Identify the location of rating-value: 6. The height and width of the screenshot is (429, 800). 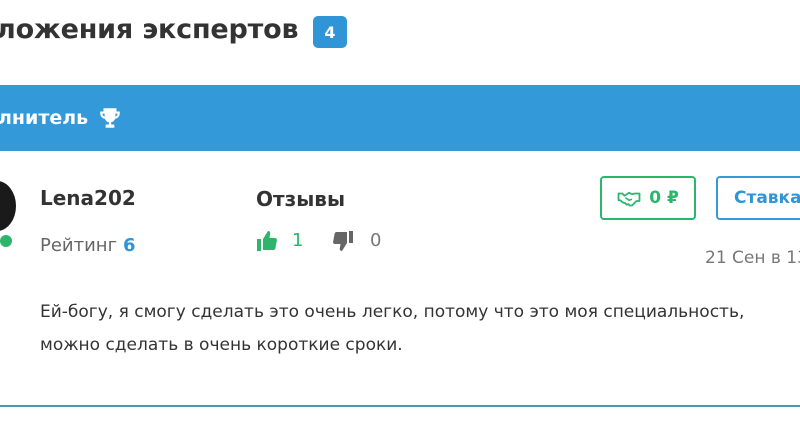
(129, 245).